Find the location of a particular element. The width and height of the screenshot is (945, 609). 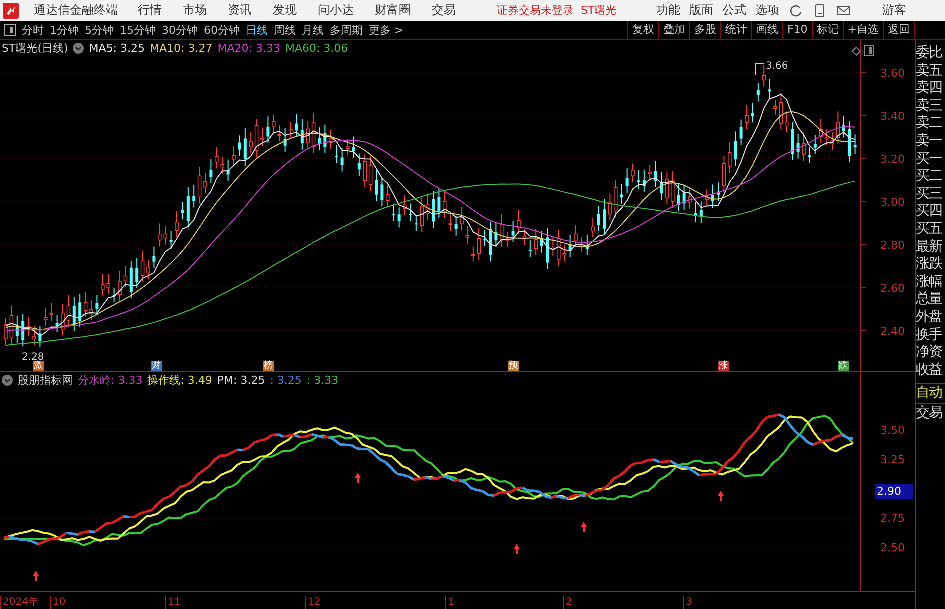

price-axis-label: 3.20 is located at coordinates (892, 159).